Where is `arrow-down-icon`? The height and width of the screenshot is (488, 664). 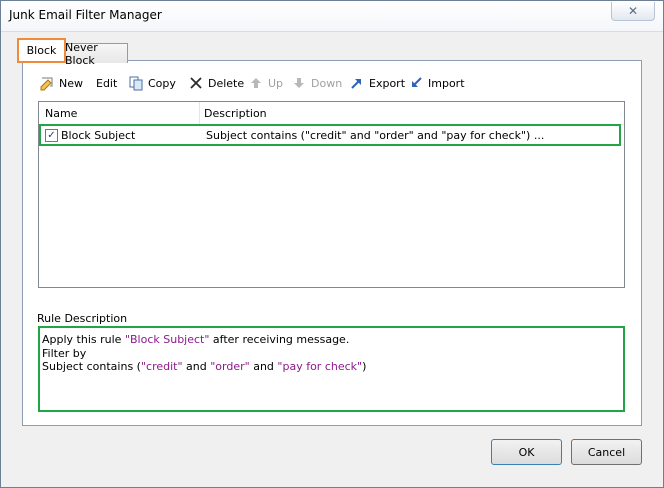
arrow-down-icon is located at coordinates (299, 83).